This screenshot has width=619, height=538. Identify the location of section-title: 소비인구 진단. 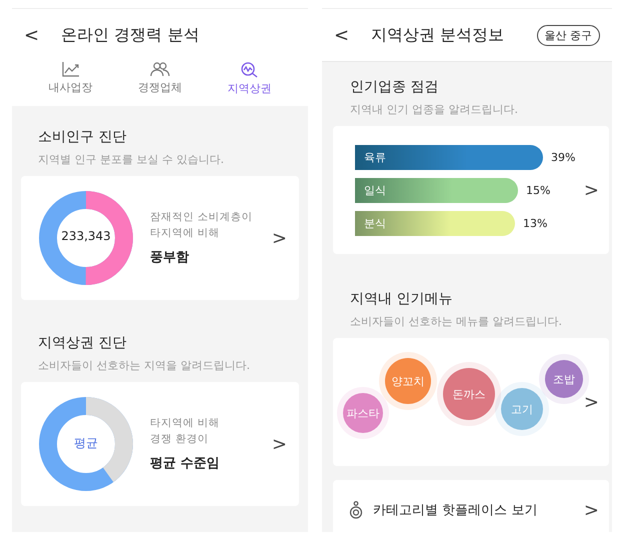
(82, 137).